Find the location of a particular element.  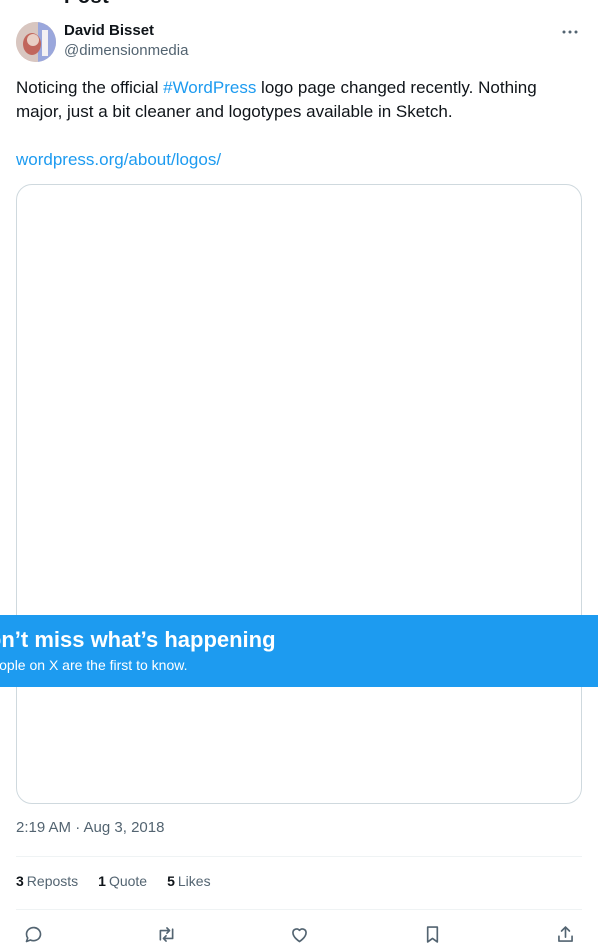

author-name: David Bisset is located at coordinates (109, 30).